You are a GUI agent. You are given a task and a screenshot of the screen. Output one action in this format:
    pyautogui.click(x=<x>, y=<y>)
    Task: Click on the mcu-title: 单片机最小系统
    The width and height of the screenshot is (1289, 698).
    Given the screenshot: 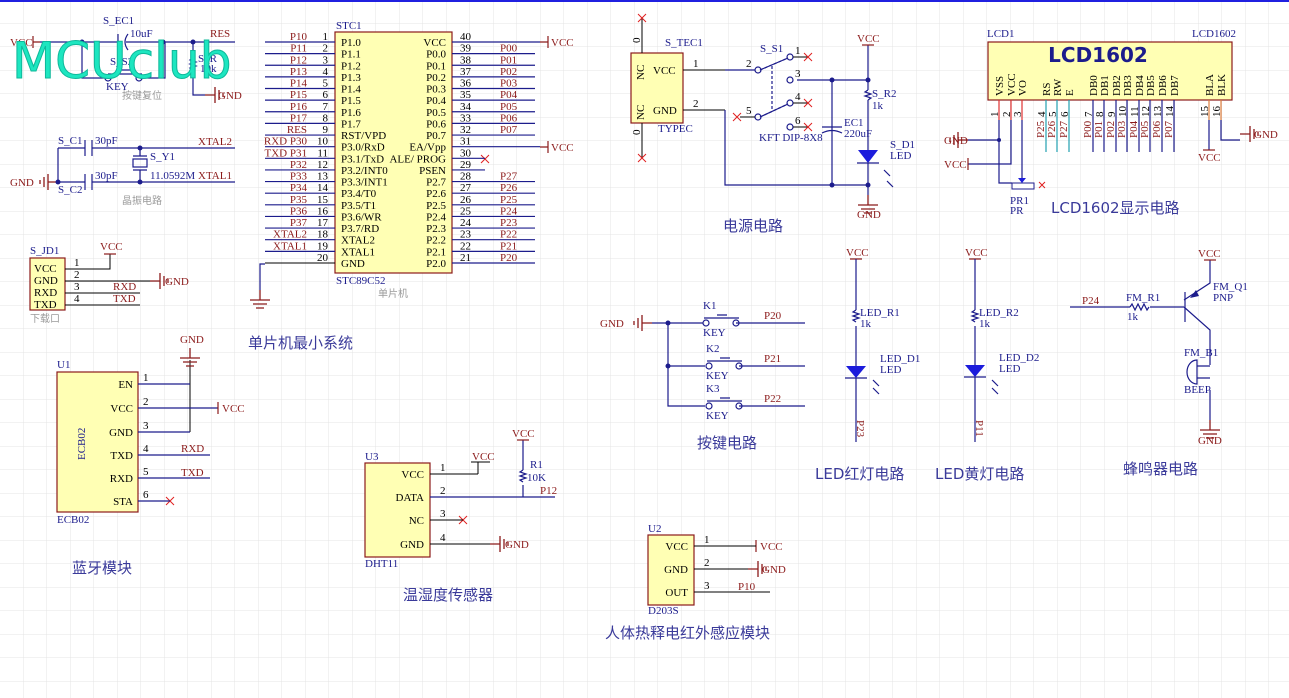 What is the action you would take?
    pyautogui.click(x=300, y=343)
    